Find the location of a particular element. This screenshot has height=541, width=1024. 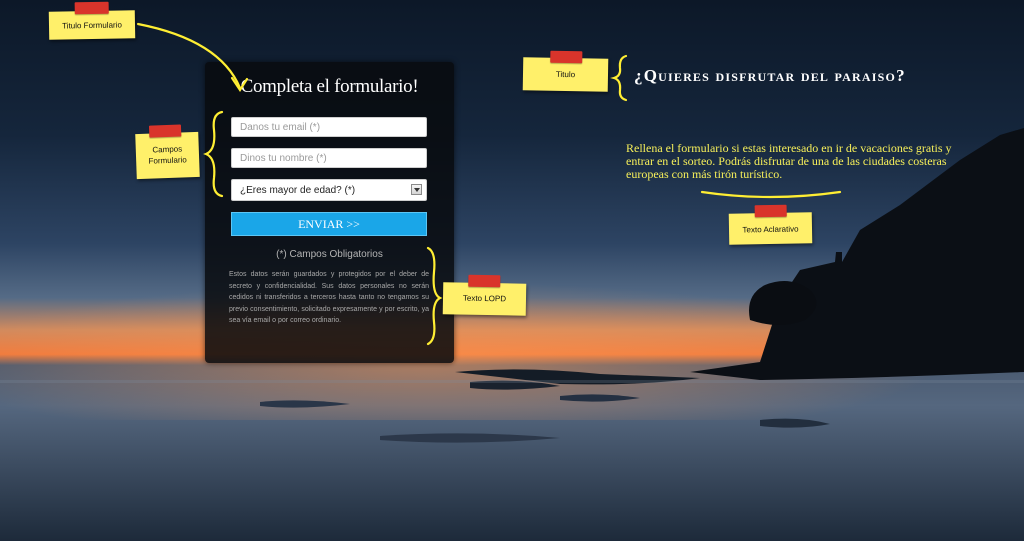

age-select-value: ¿Eres mayor de edad? (*) is located at coordinates (298, 190).